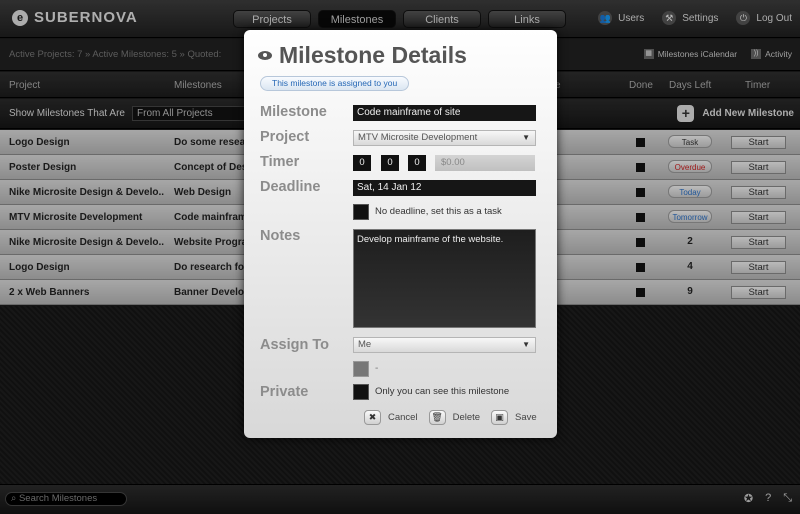  I want to click on assign-to-label: Assign To, so click(295, 345).